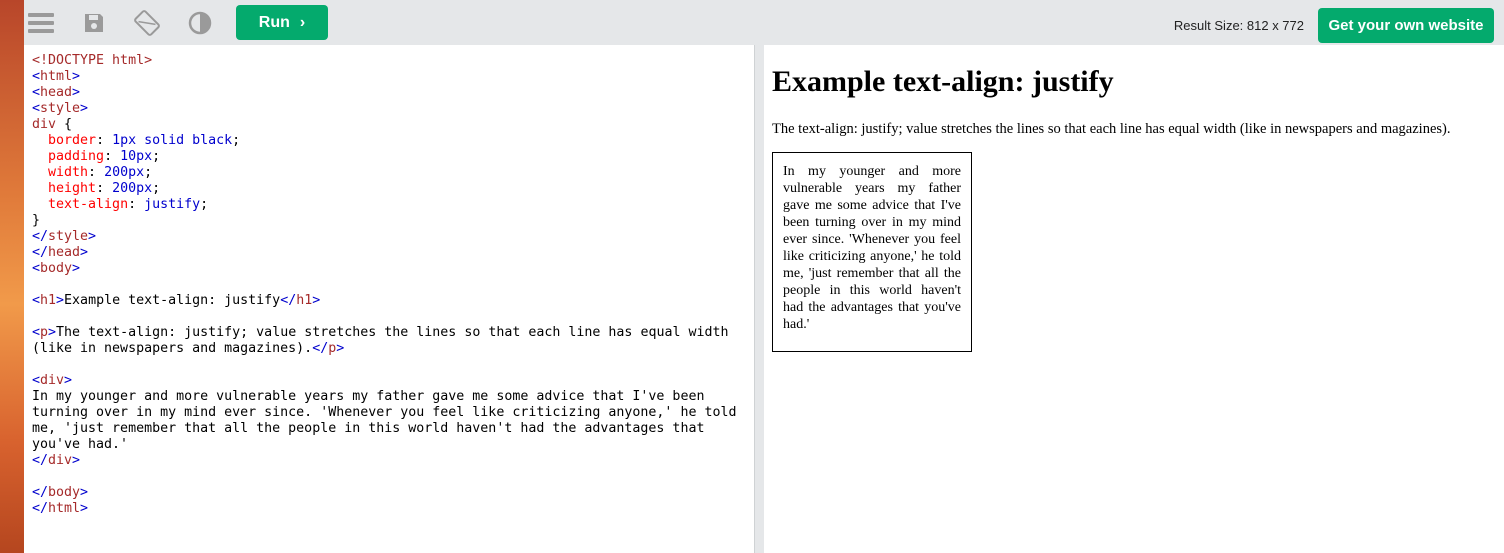 The width and height of the screenshot is (1504, 553). Describe the element at coordinates (393, 461) in the screenshot. I see `code-line: </div>` at that location.